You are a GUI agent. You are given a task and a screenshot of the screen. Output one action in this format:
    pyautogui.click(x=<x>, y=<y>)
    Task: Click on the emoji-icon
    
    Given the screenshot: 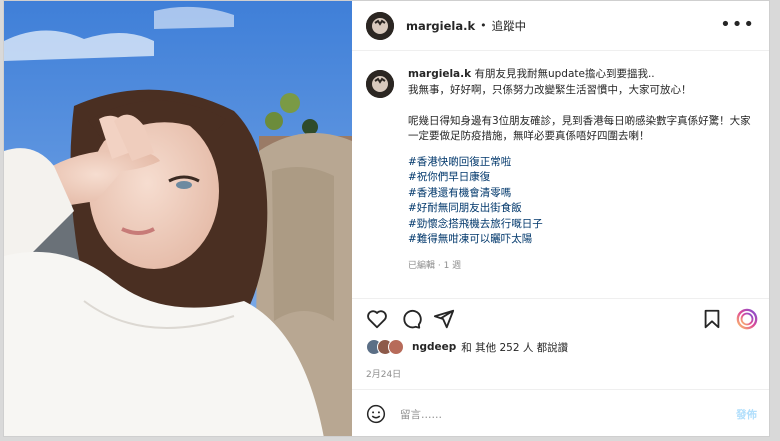 What is the action you would take?
    pyautogui.click(x=376, y=414)
    